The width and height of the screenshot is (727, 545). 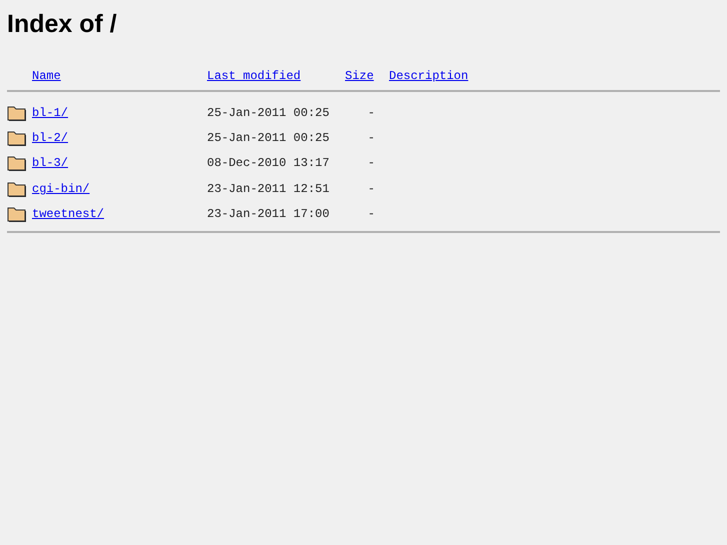 I want to click on name-column-header: Name, so click(x=119, y=76).